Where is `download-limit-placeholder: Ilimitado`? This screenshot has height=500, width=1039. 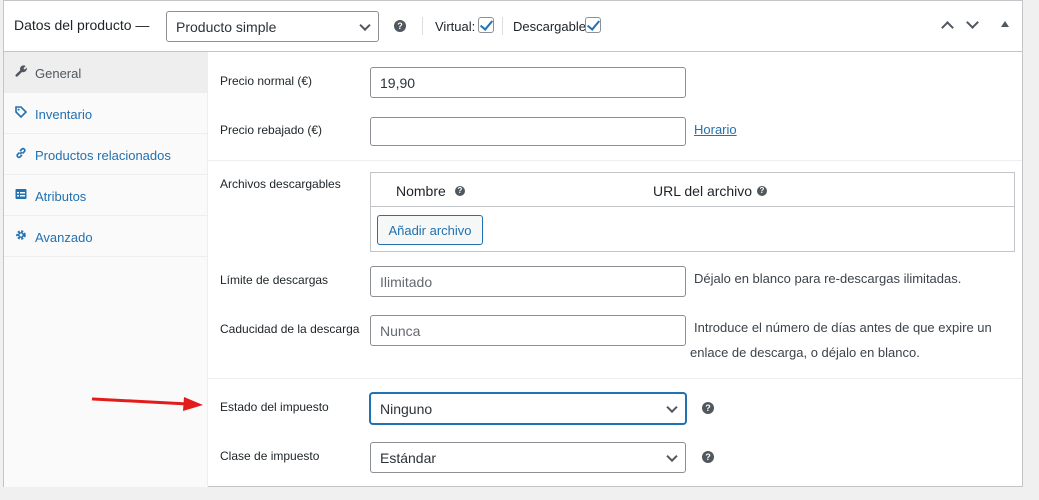
download-limit-placeholder: Ilimitado is located at coordinates (406, 281).